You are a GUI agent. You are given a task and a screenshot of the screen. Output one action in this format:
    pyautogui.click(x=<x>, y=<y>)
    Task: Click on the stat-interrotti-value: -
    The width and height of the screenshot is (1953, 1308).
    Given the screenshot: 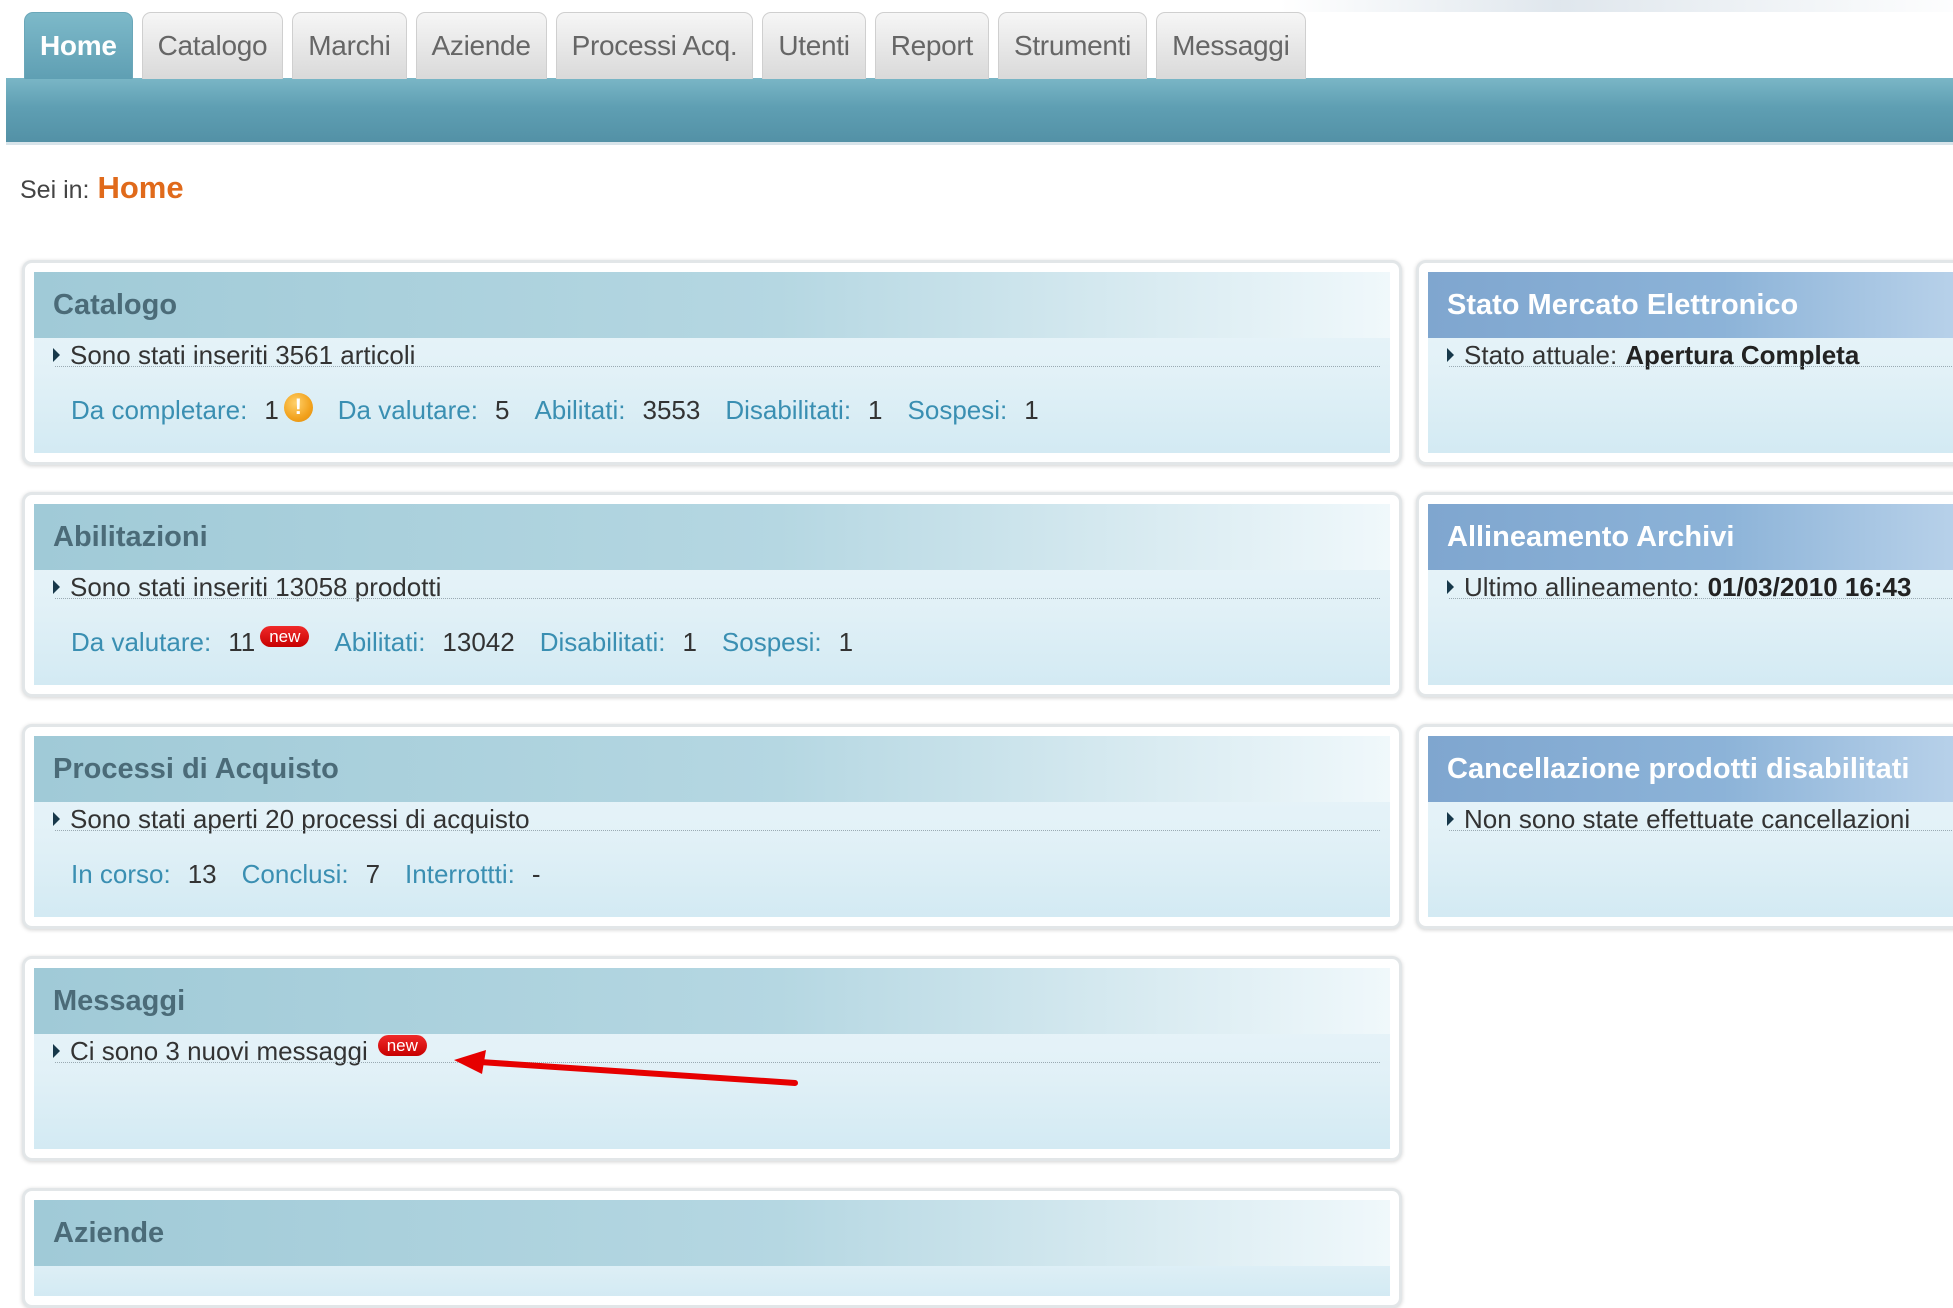 What is the action you would take?
    pyautogui.click(x=536, y=873)
    